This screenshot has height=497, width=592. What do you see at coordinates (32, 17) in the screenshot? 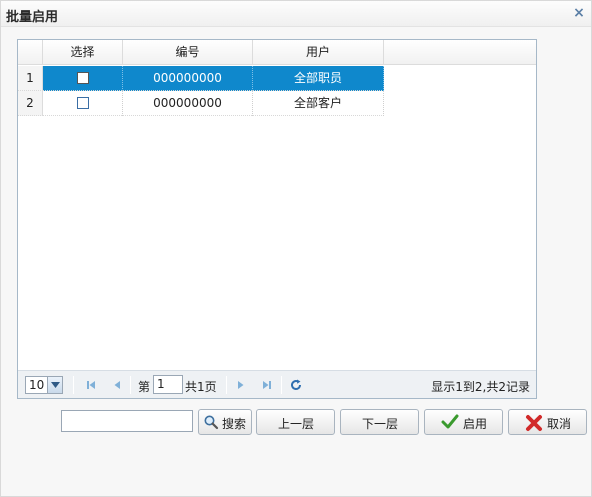
I see `dialog-title: 批量启用` at bounding box center [32, 17].